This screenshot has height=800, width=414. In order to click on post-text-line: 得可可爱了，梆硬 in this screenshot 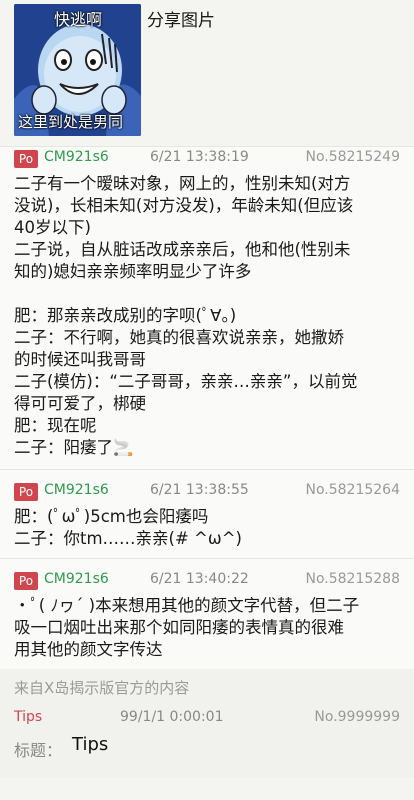, I will do `click(80, 403)`.